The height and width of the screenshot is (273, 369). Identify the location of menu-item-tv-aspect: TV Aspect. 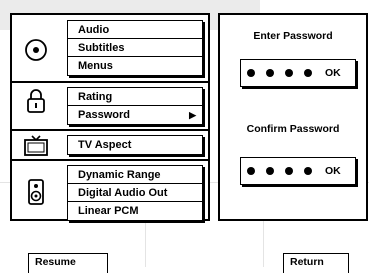
(135, 145).